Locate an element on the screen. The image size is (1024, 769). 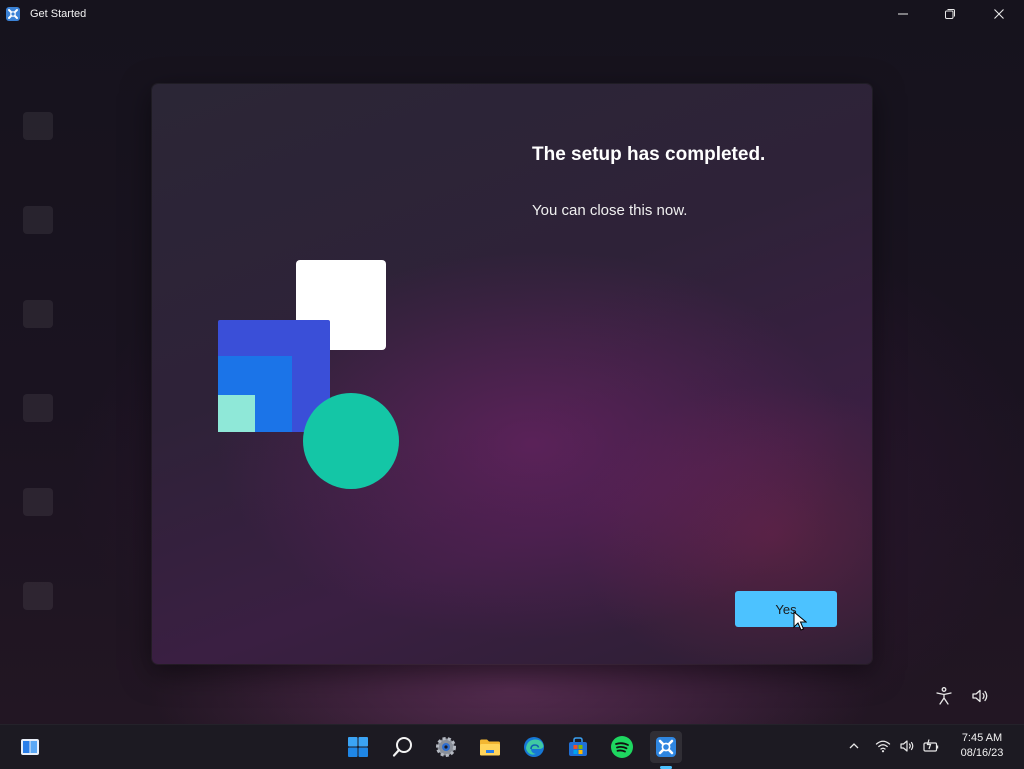
accessibility-button is located at coordinates (944, 696).